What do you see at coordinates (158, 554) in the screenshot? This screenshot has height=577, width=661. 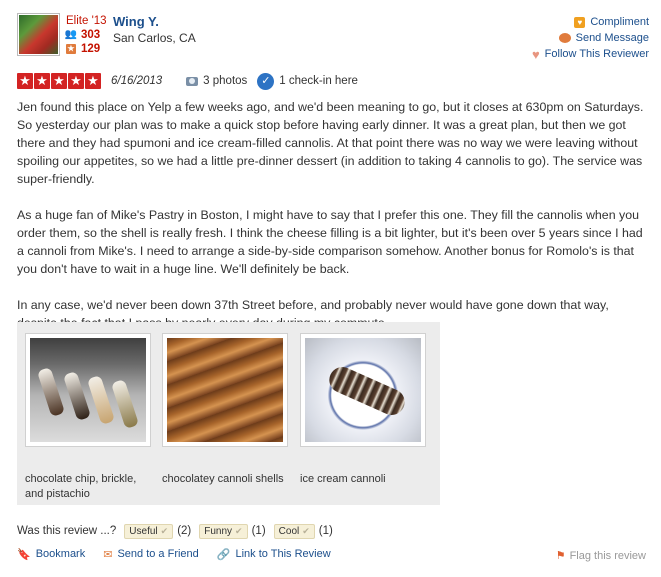 I see `send-friend-label: Send to a Friend` at bounding box center [158, 554].